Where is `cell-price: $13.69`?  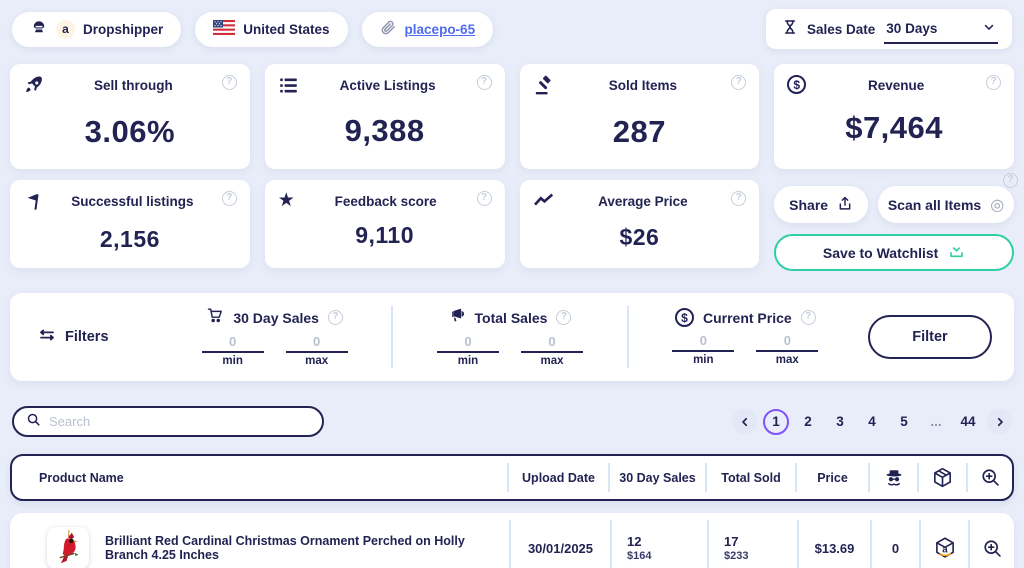 cell-price: $13.69 is located at coordinates (833, 544).